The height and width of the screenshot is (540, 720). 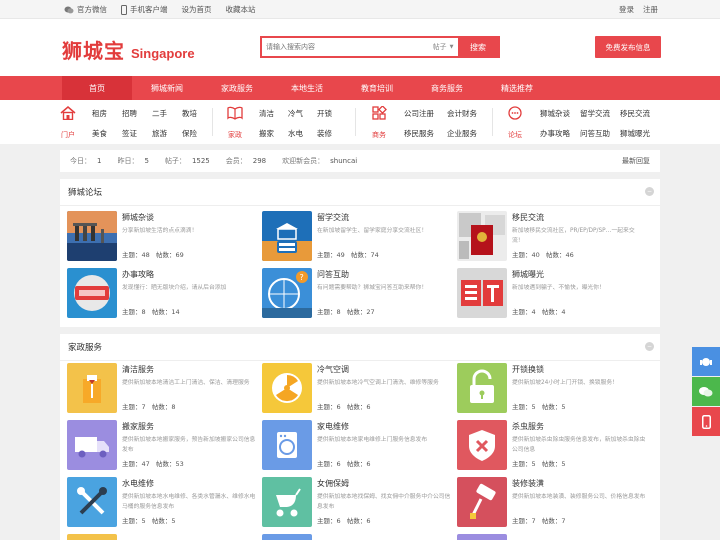 I want to click on forum-title: 问答互助, so click(x=333, y=274).